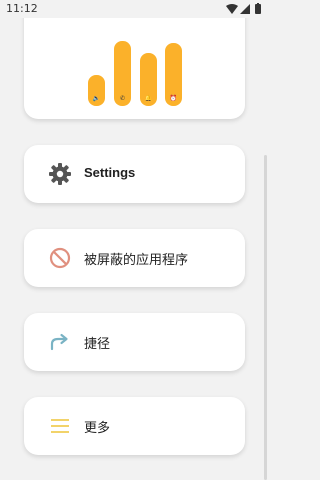 The width and height of the screenshot is (320, 480). What do you see at coordinates (135, 9) in the screenshot?
I see `status-bar: 11:12` at bounding box center [135, 9].